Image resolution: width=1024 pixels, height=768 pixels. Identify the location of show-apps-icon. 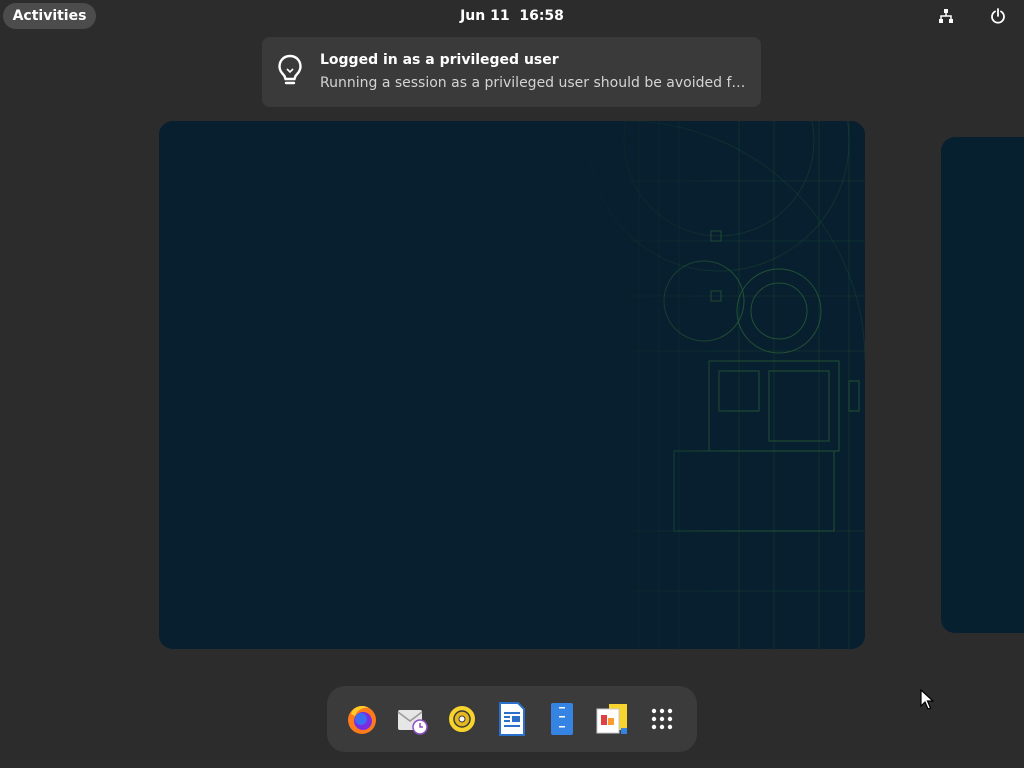
(662, 719).